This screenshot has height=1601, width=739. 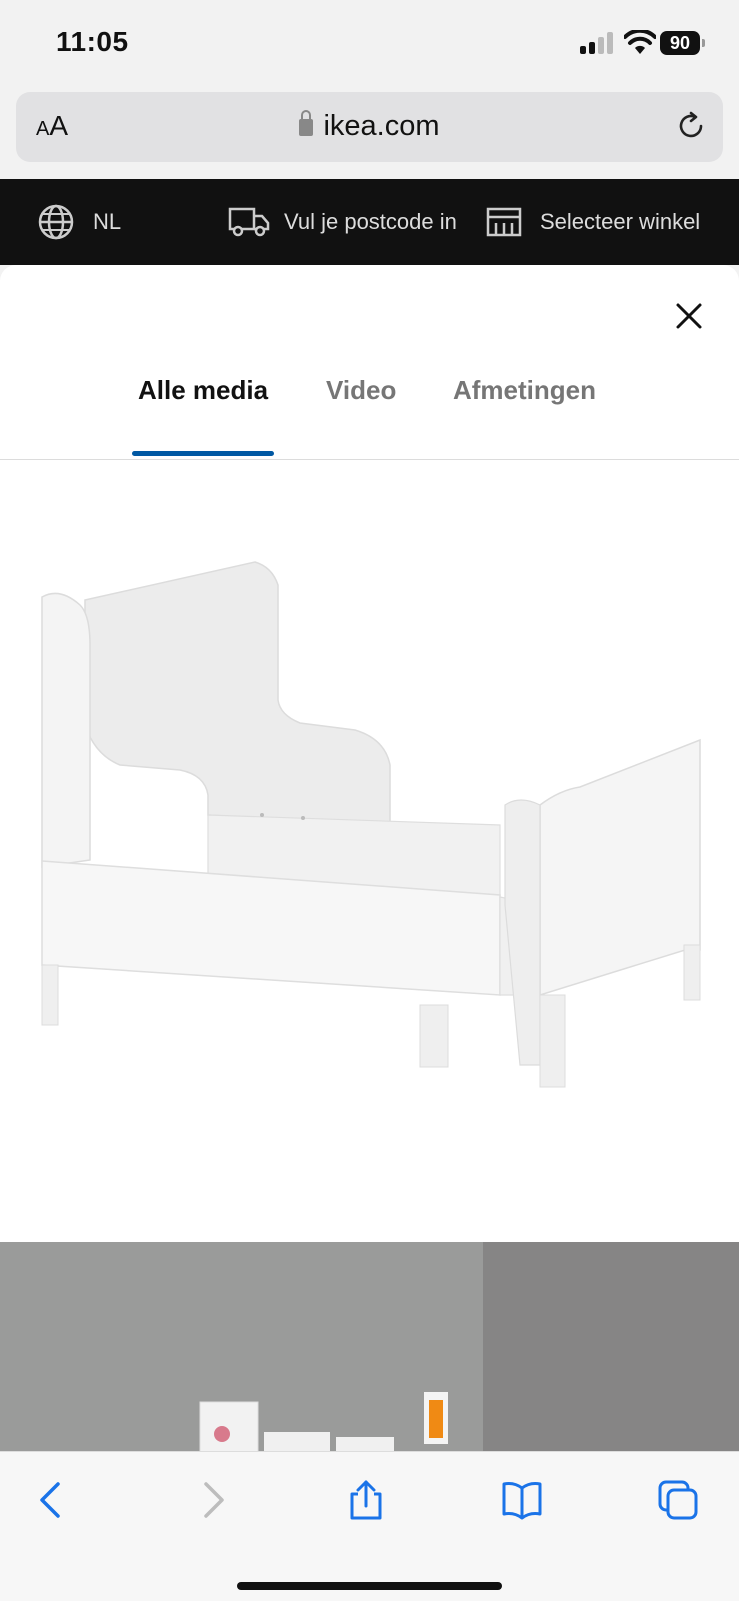 I want to click on url-field: ikea.com, so click(x=369, y=126).